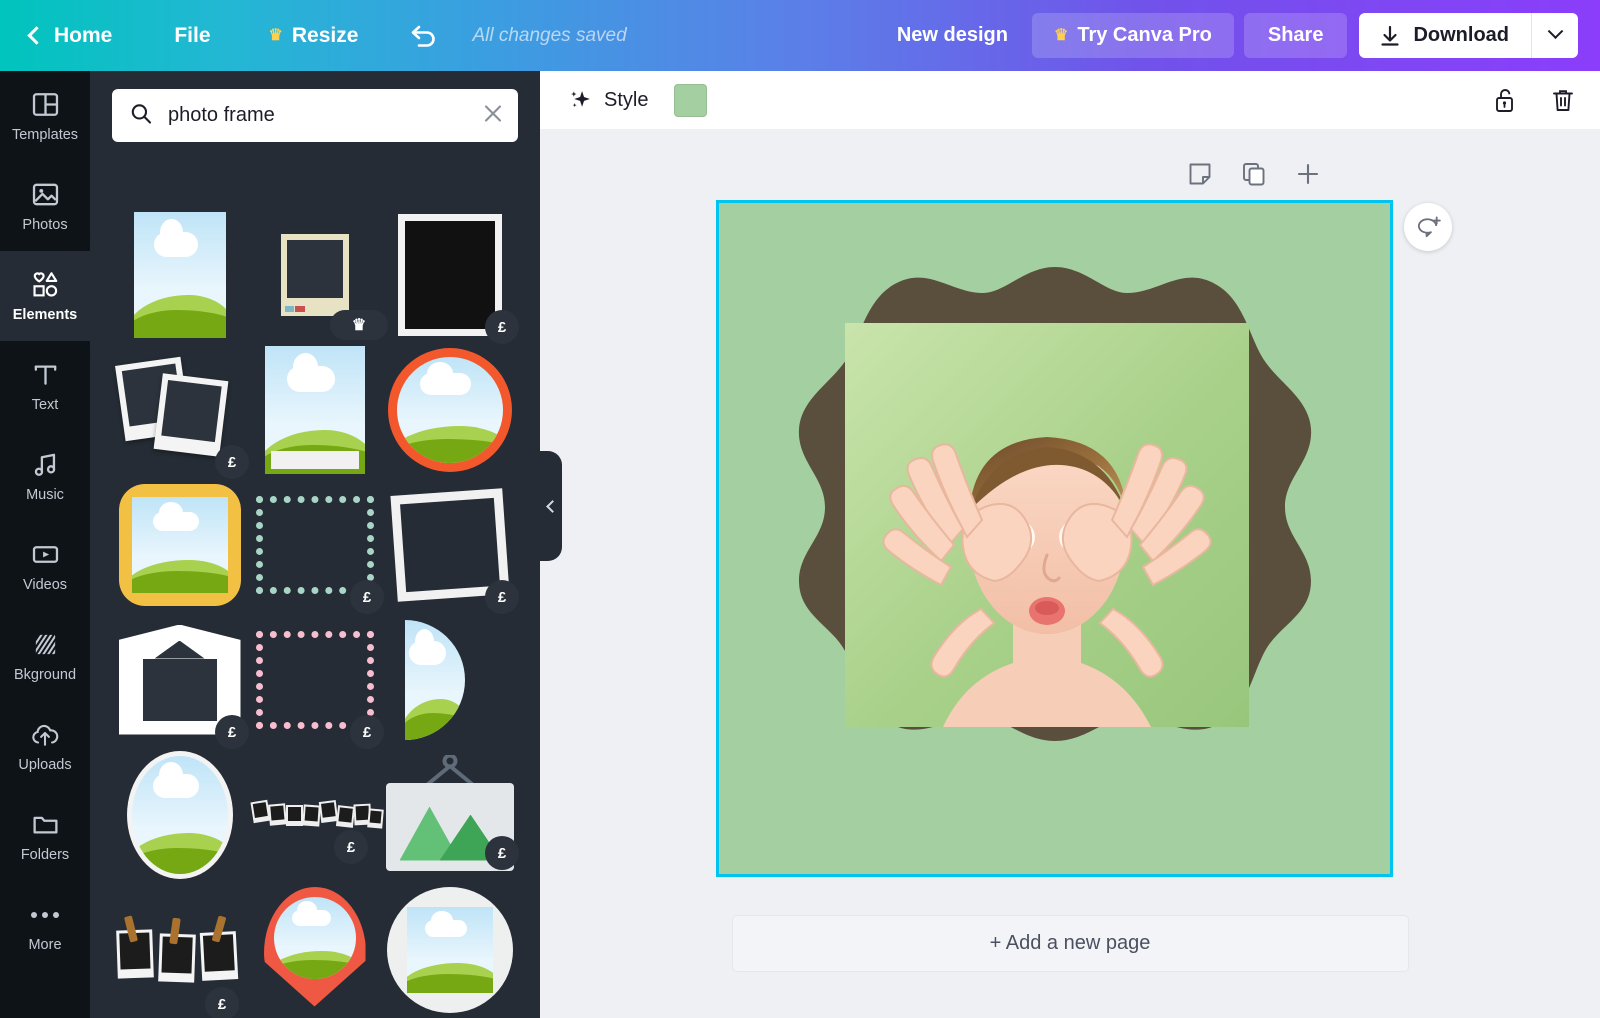 The height and width of the screenshot is (1018, 1600). I want to click on share-button: Share, so click(1295, 35).